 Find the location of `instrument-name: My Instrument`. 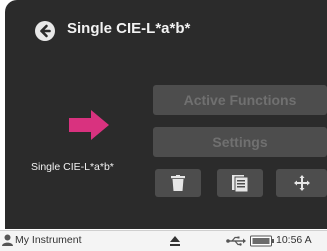

instrument-name: My Instrument is located at coordinates (42, 240).